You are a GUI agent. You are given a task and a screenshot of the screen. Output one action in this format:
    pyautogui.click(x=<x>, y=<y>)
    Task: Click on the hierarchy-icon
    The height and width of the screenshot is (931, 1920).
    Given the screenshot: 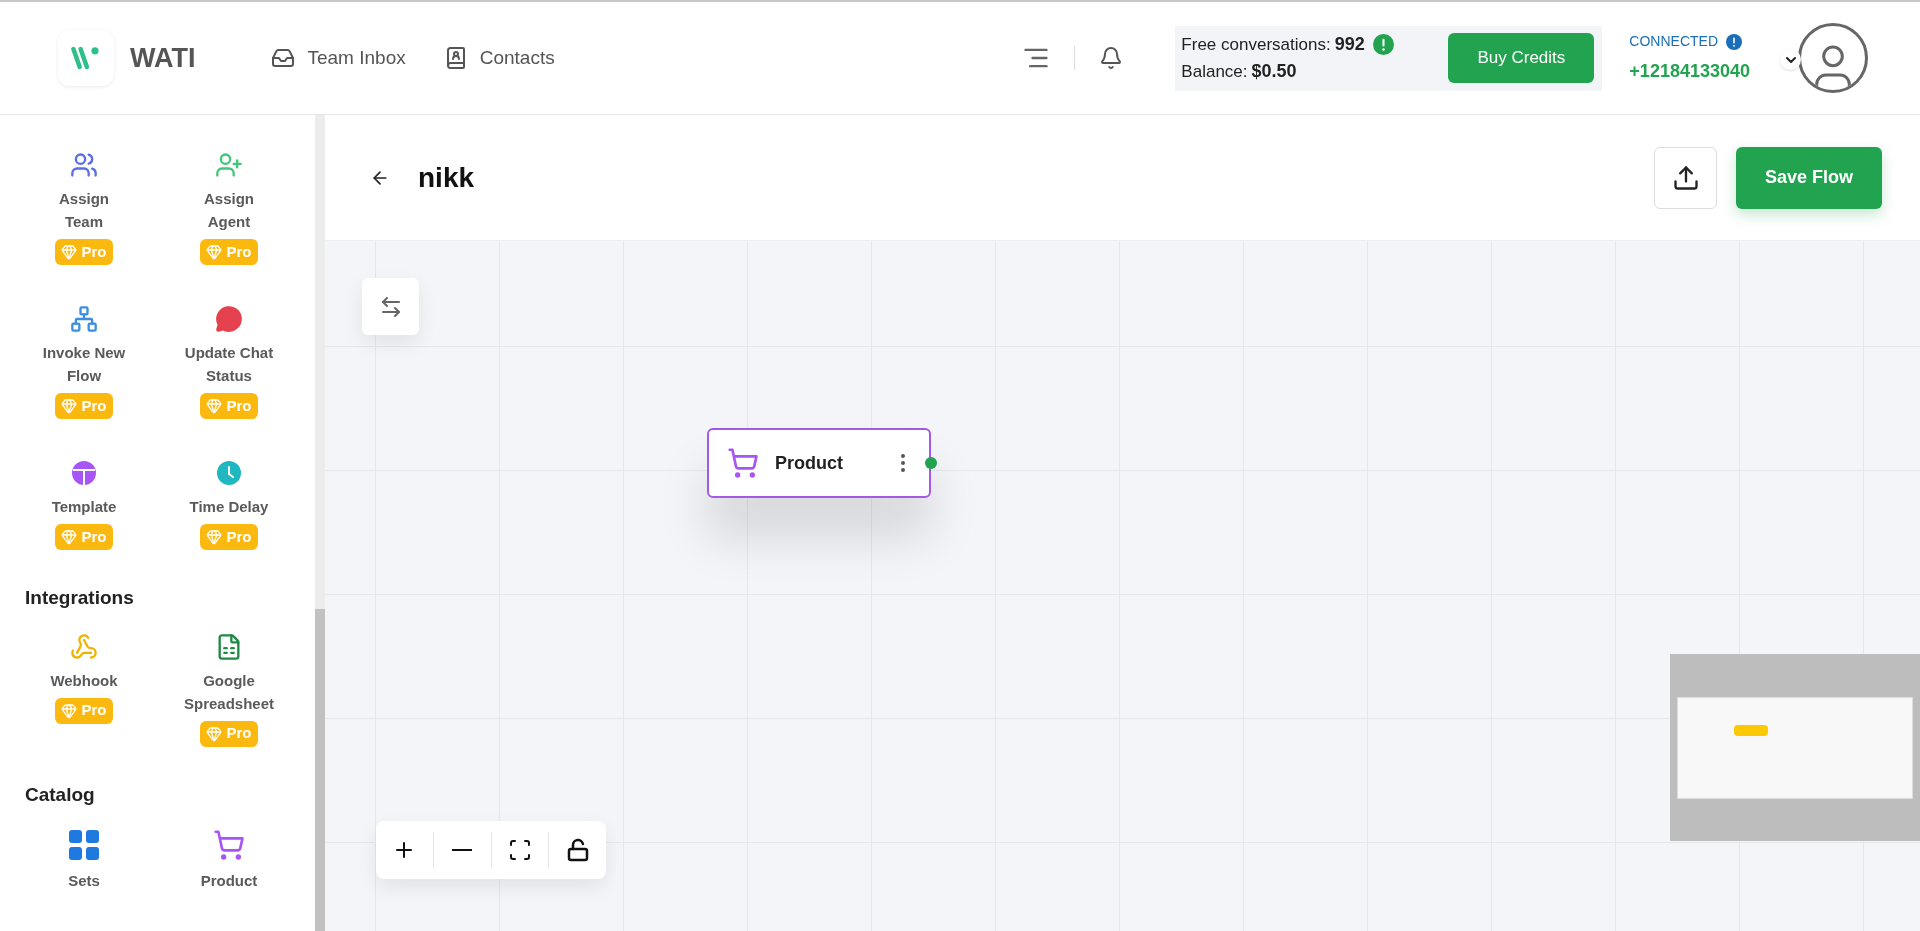 What is the action you would take?
    pyautogui.click(x=84, y=319)
    